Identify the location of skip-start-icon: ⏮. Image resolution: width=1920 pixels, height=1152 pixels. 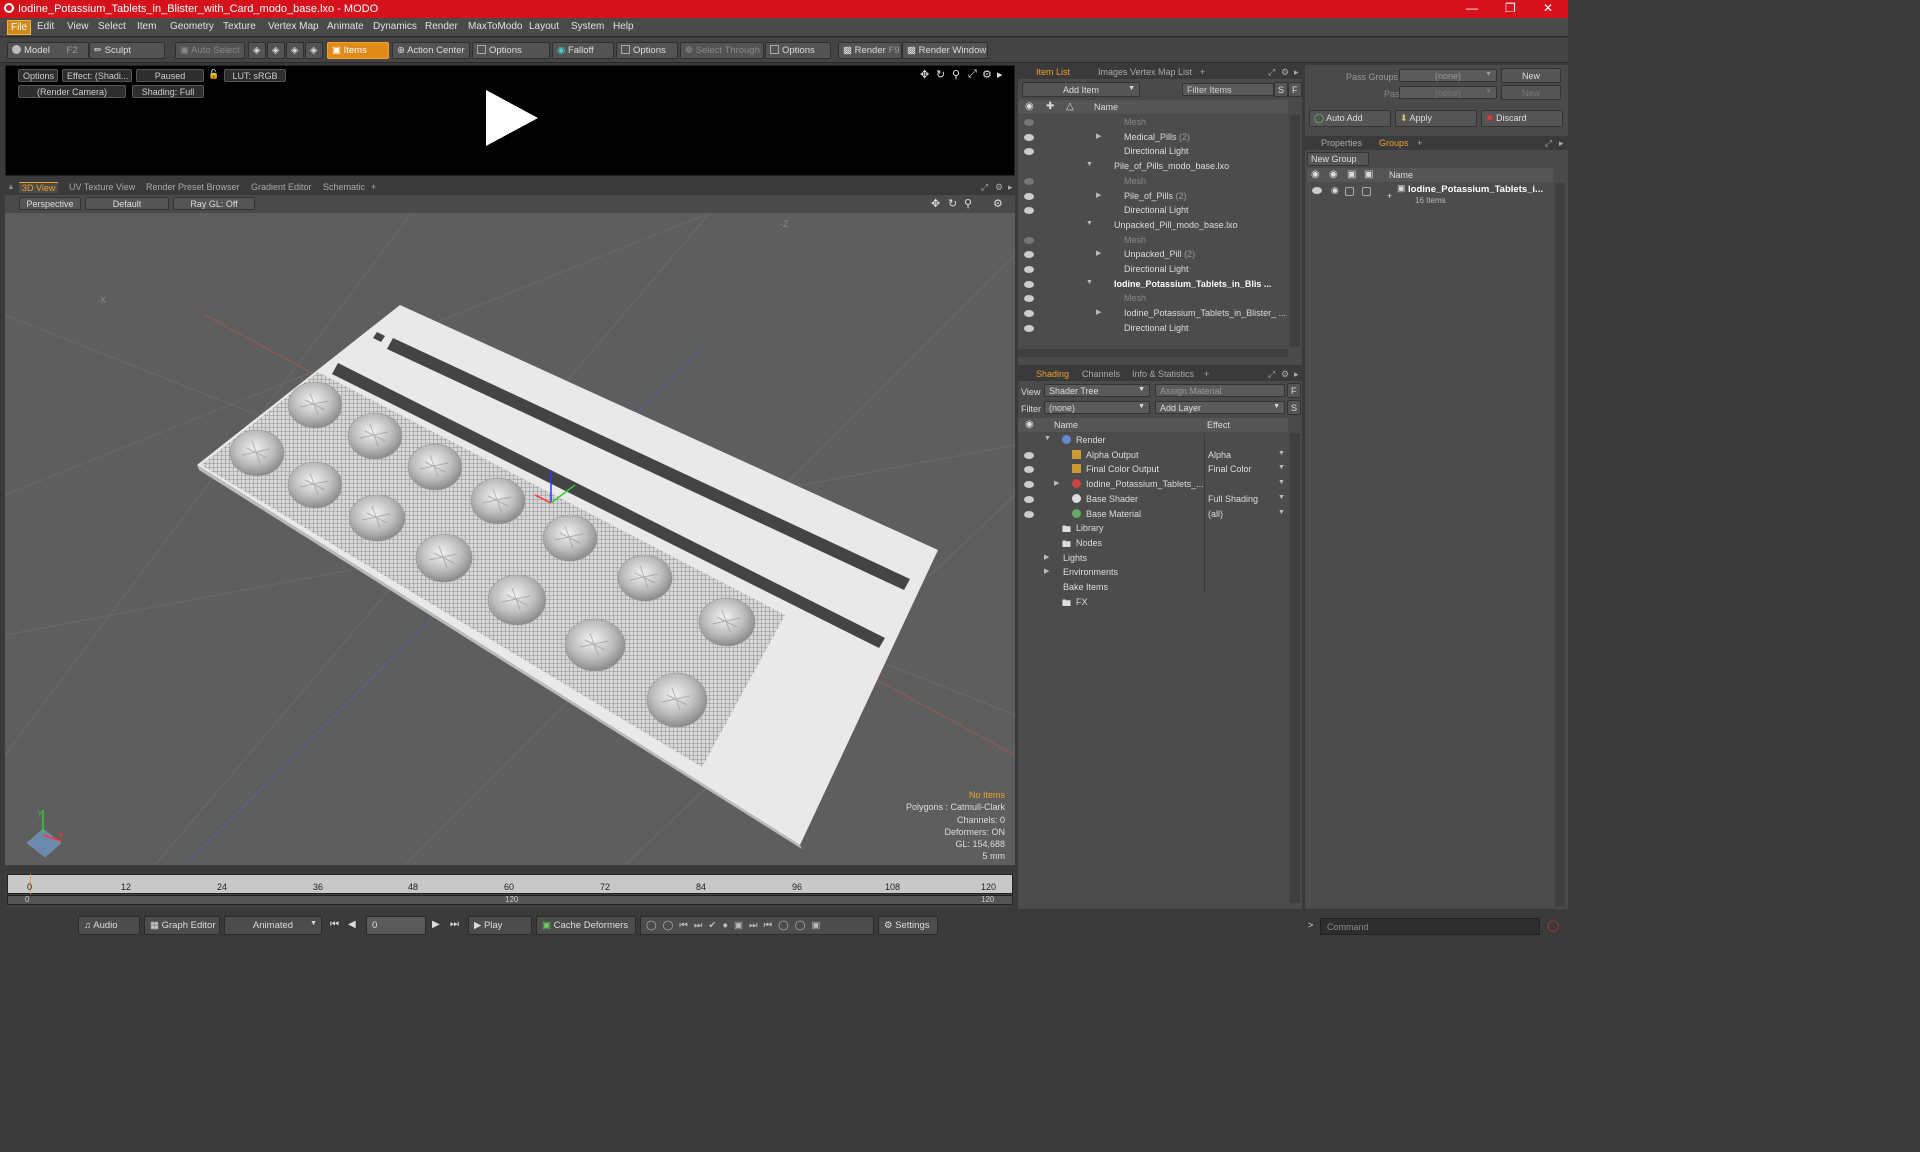
(334, 924).